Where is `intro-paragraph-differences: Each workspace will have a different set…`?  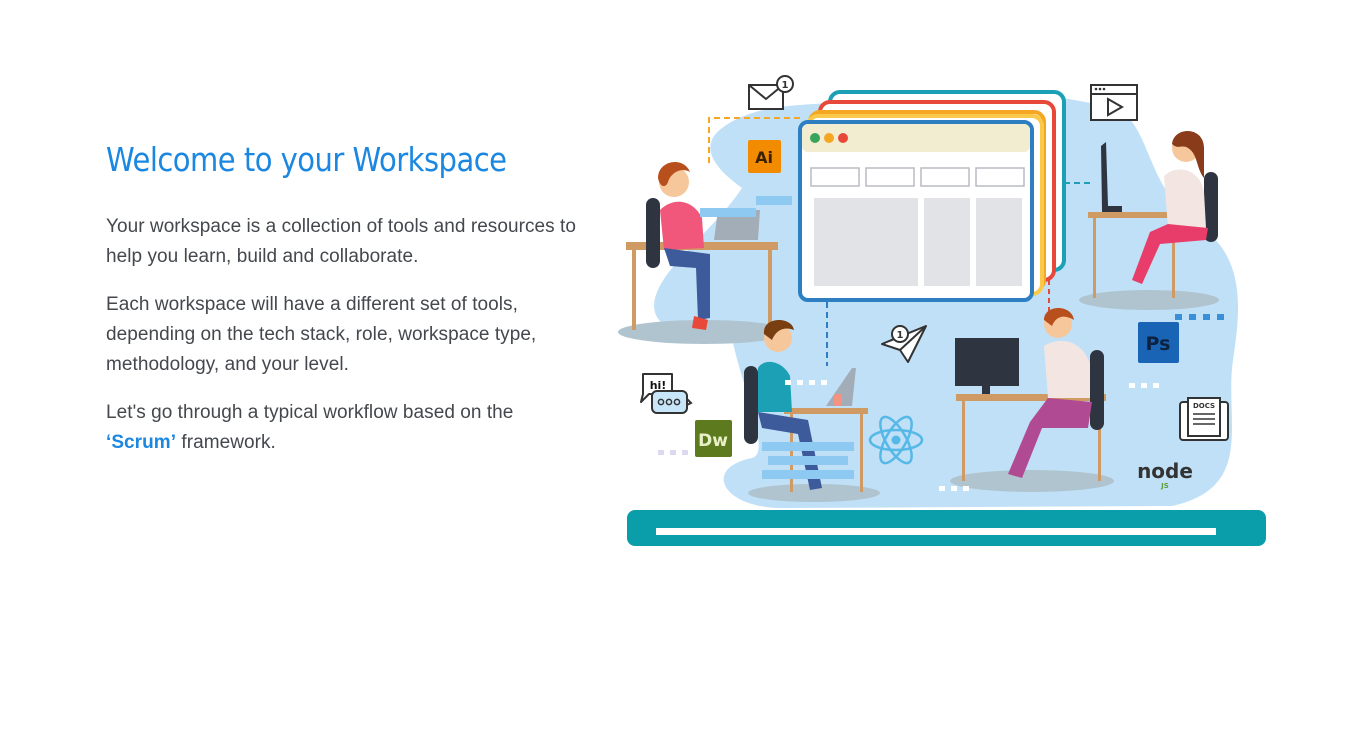 intro-paragraph-differences: Each workspace will have a different set… is located at coordinates (321, 334).